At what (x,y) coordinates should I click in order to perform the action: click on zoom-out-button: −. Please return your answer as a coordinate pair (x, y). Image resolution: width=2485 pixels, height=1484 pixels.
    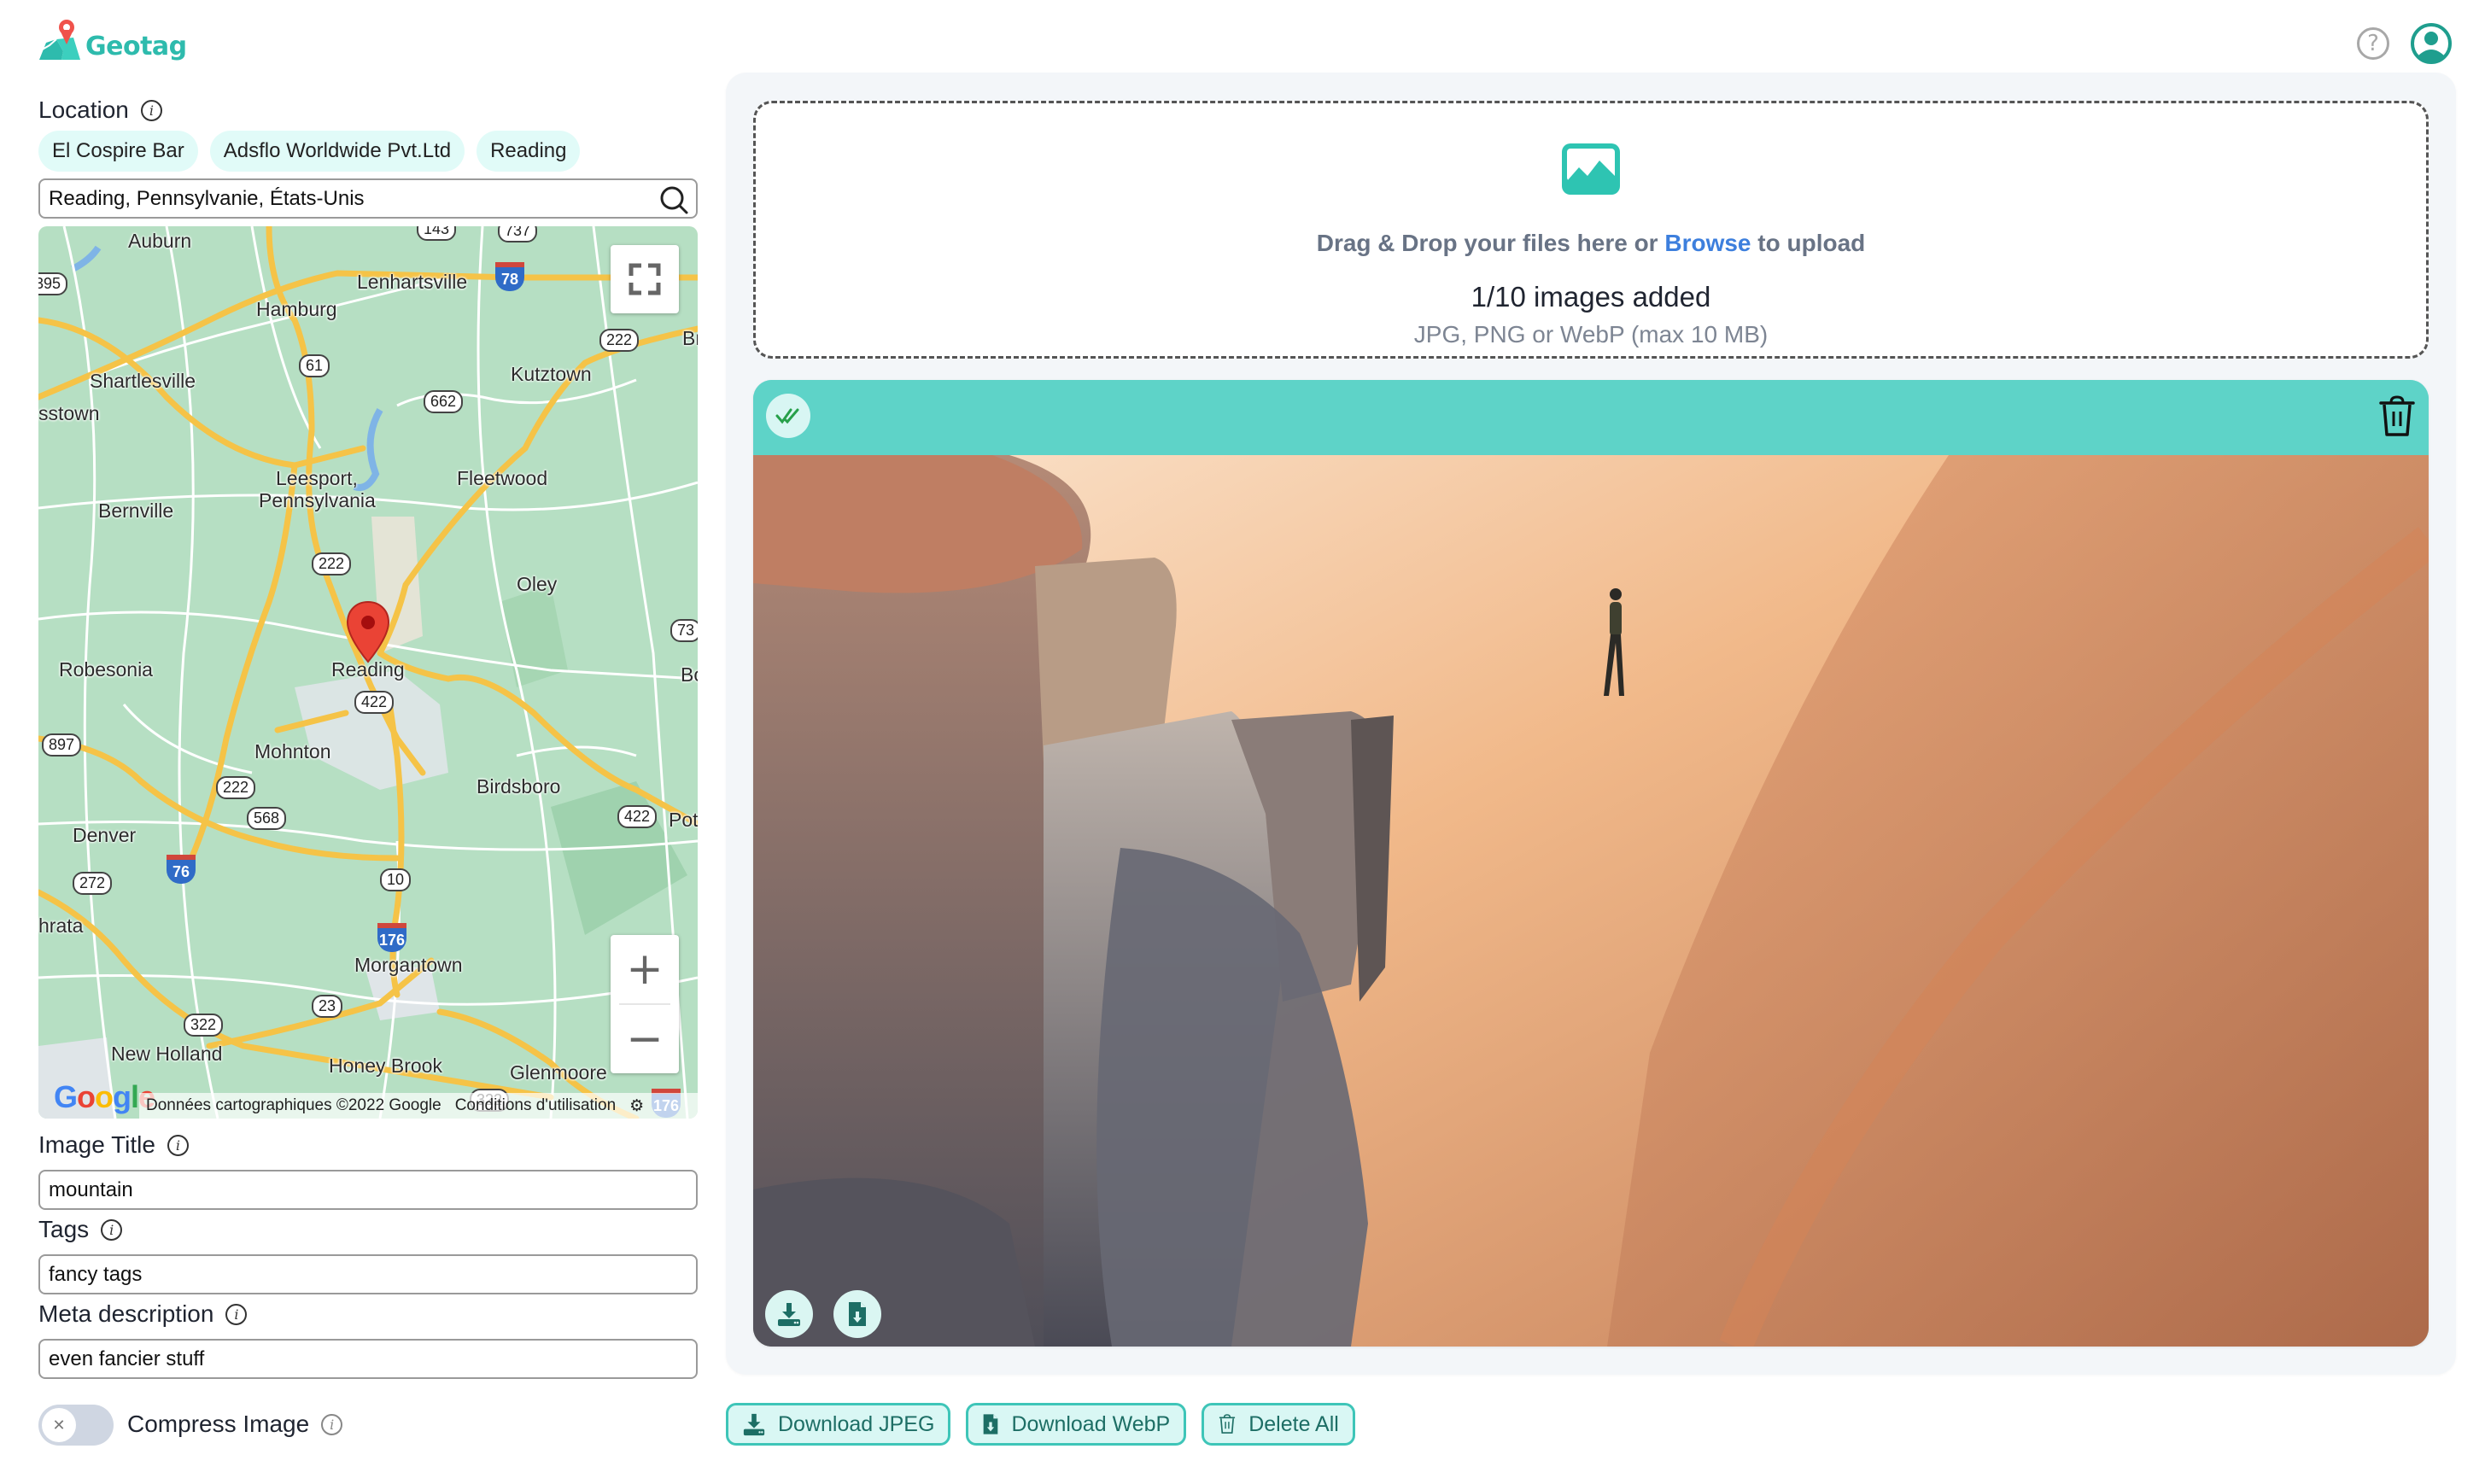
    Looking at the image, I should click on (645, 1039).